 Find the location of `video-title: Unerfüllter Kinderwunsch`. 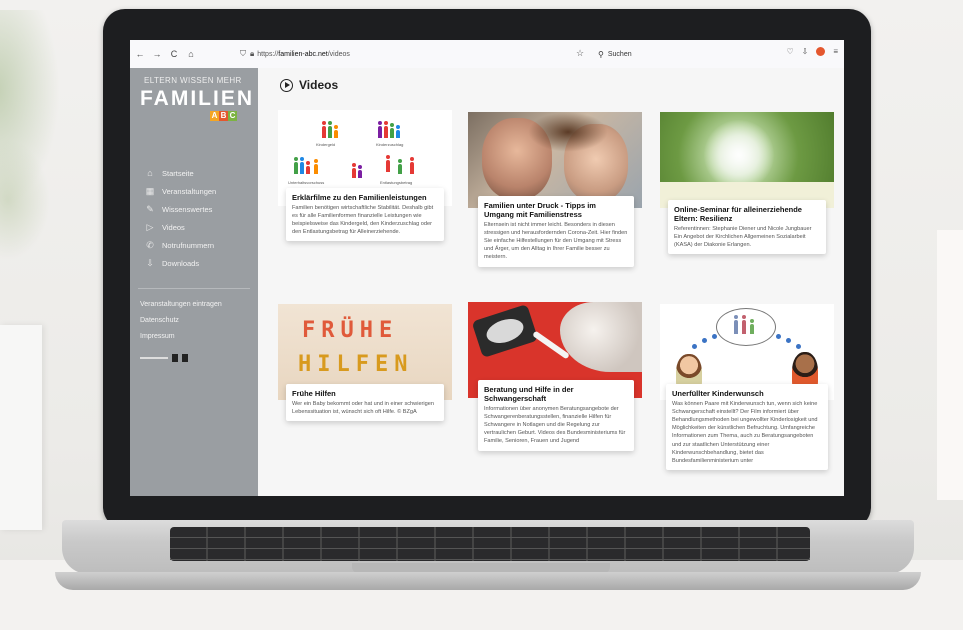

video-title: Unerfüllter Kinderwunsch is located at coordinates (747, 393).